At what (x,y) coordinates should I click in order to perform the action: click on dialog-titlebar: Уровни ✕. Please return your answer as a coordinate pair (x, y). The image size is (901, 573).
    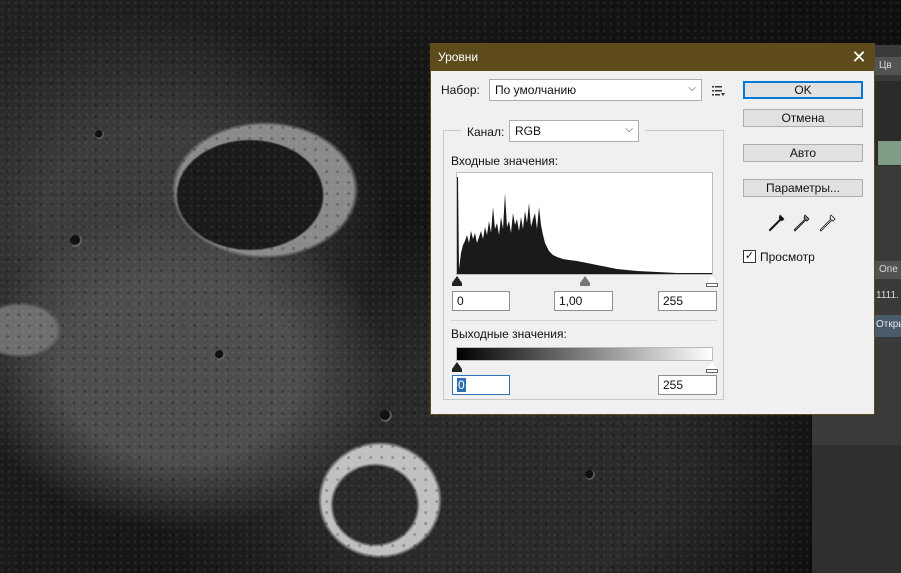
    Looking at the image, I should click on (652, 57).